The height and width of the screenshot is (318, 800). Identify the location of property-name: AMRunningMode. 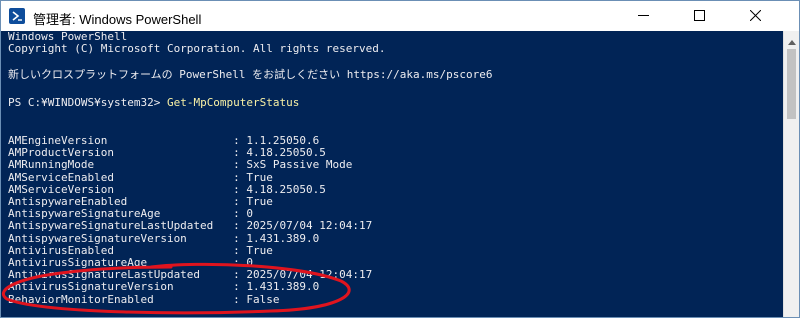
(51, 165).